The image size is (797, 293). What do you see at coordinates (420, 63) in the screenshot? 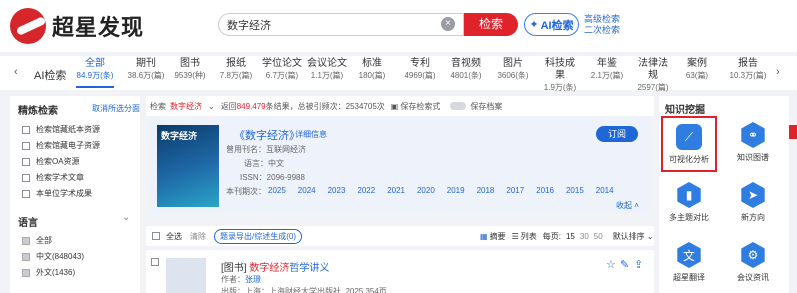
I see `tab-name: 专利` at bounding box center [420, 63].